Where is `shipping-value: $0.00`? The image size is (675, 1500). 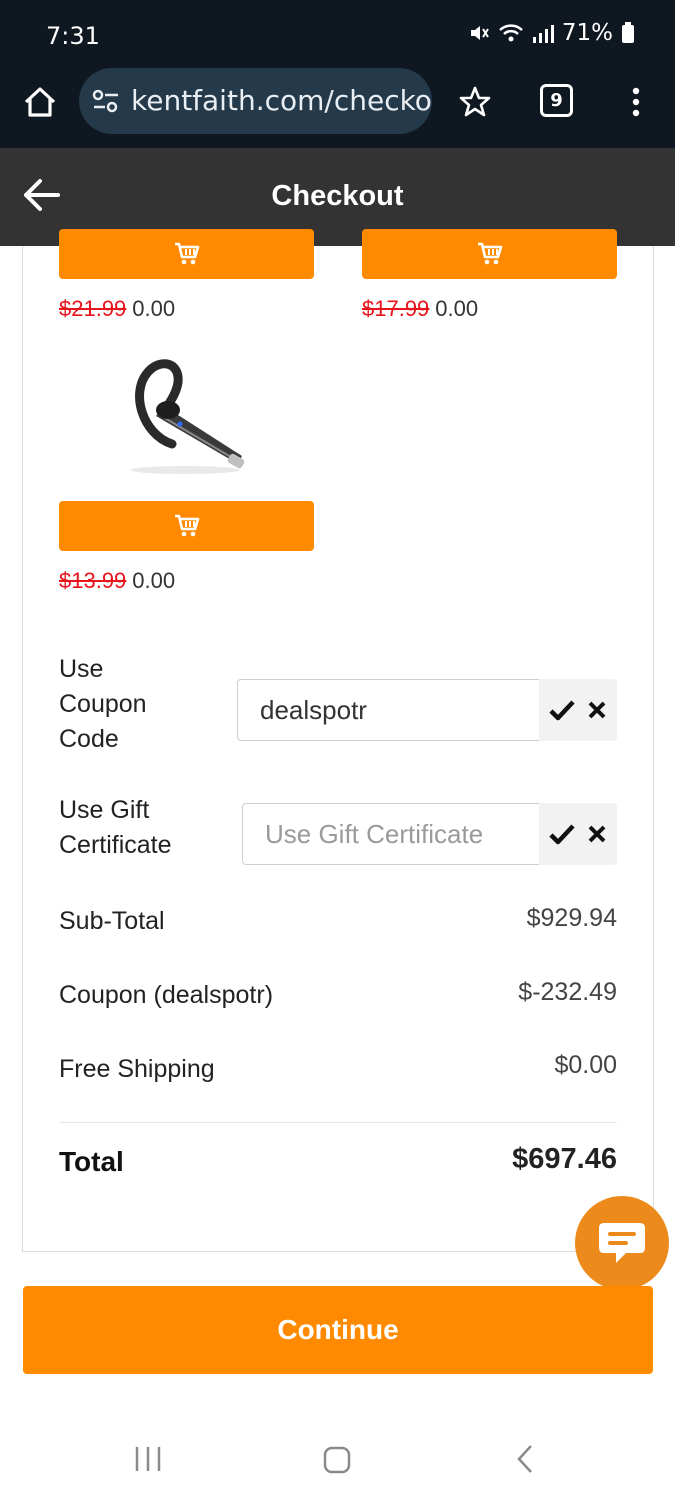 shipping-value: $0.00 is located at coordinates (585, 1065).